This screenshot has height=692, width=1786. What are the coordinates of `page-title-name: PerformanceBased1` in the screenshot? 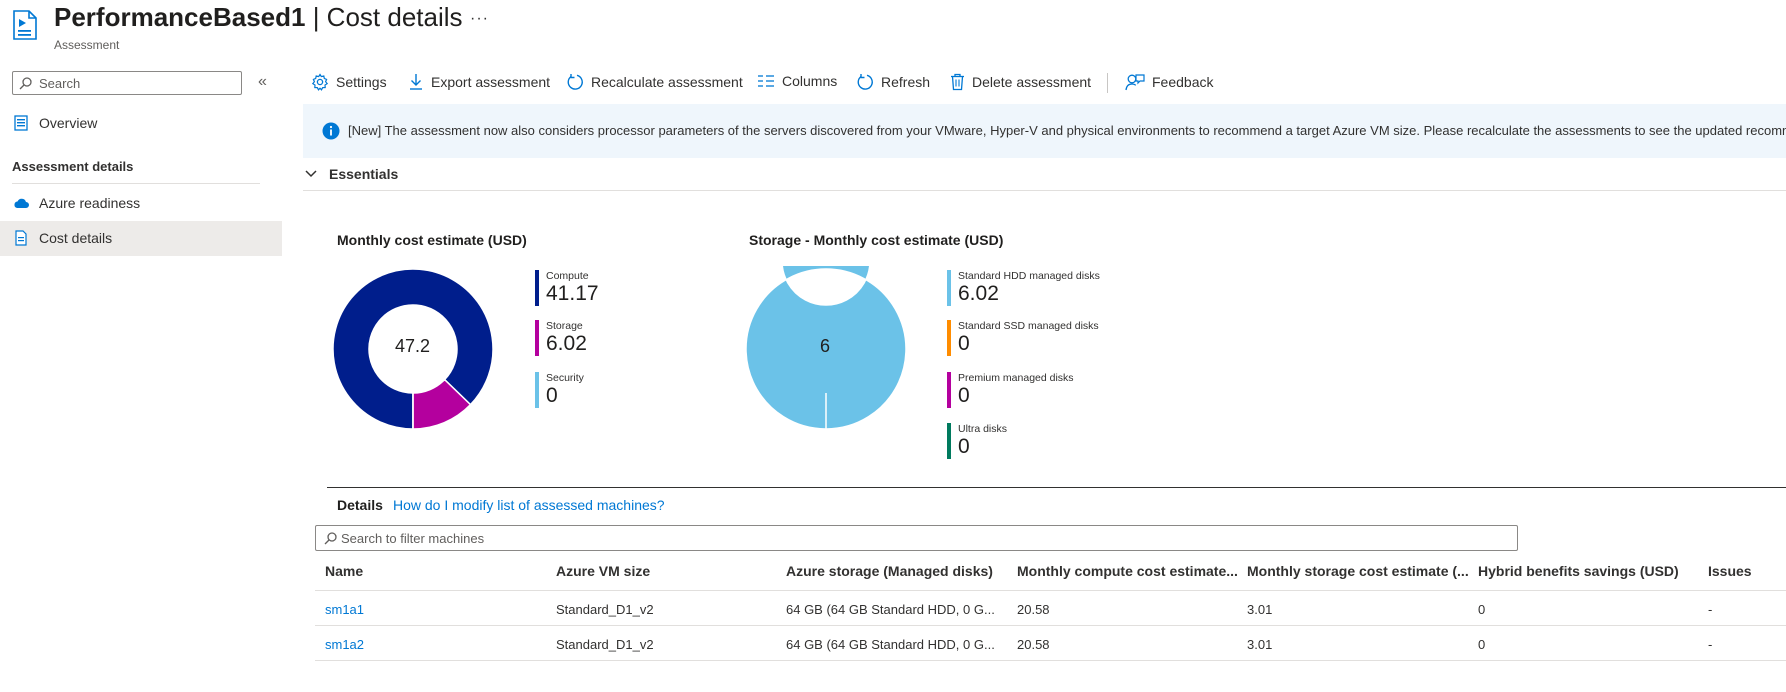 It's located at (180, 17).